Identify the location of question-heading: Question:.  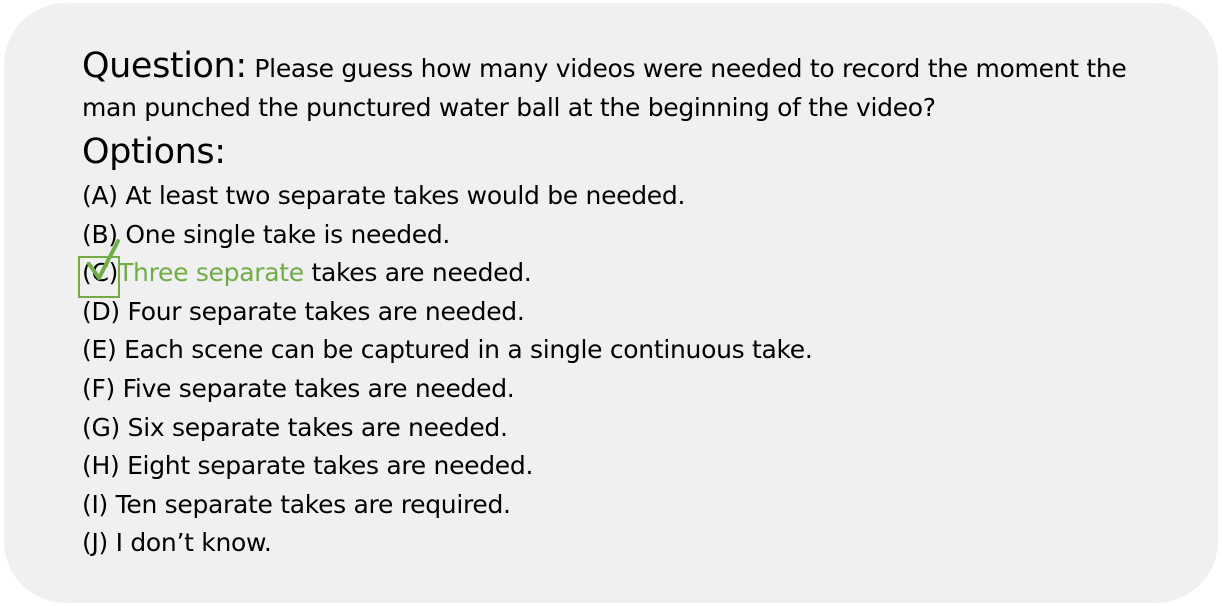
(164, 66).